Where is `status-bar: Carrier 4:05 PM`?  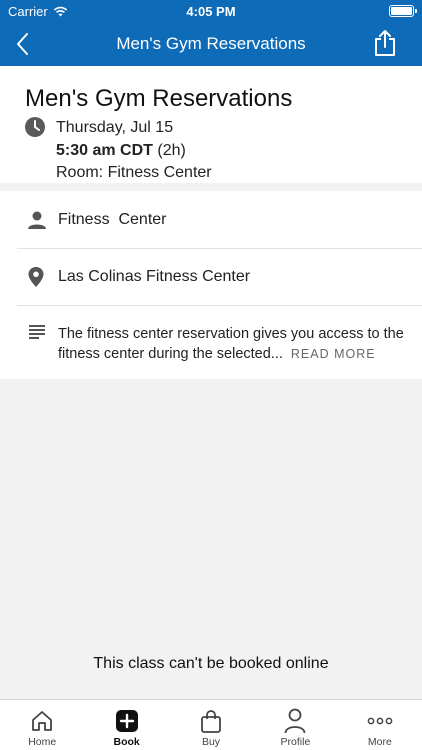 status-bar: Carrier 4:05 PM is located at coordinates (211, 11).